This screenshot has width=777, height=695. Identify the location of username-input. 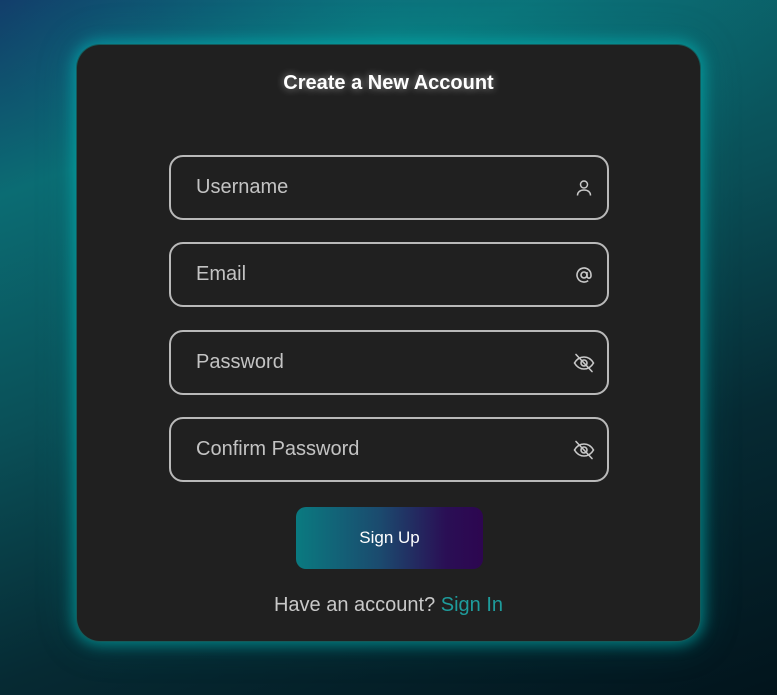
(389, 187).